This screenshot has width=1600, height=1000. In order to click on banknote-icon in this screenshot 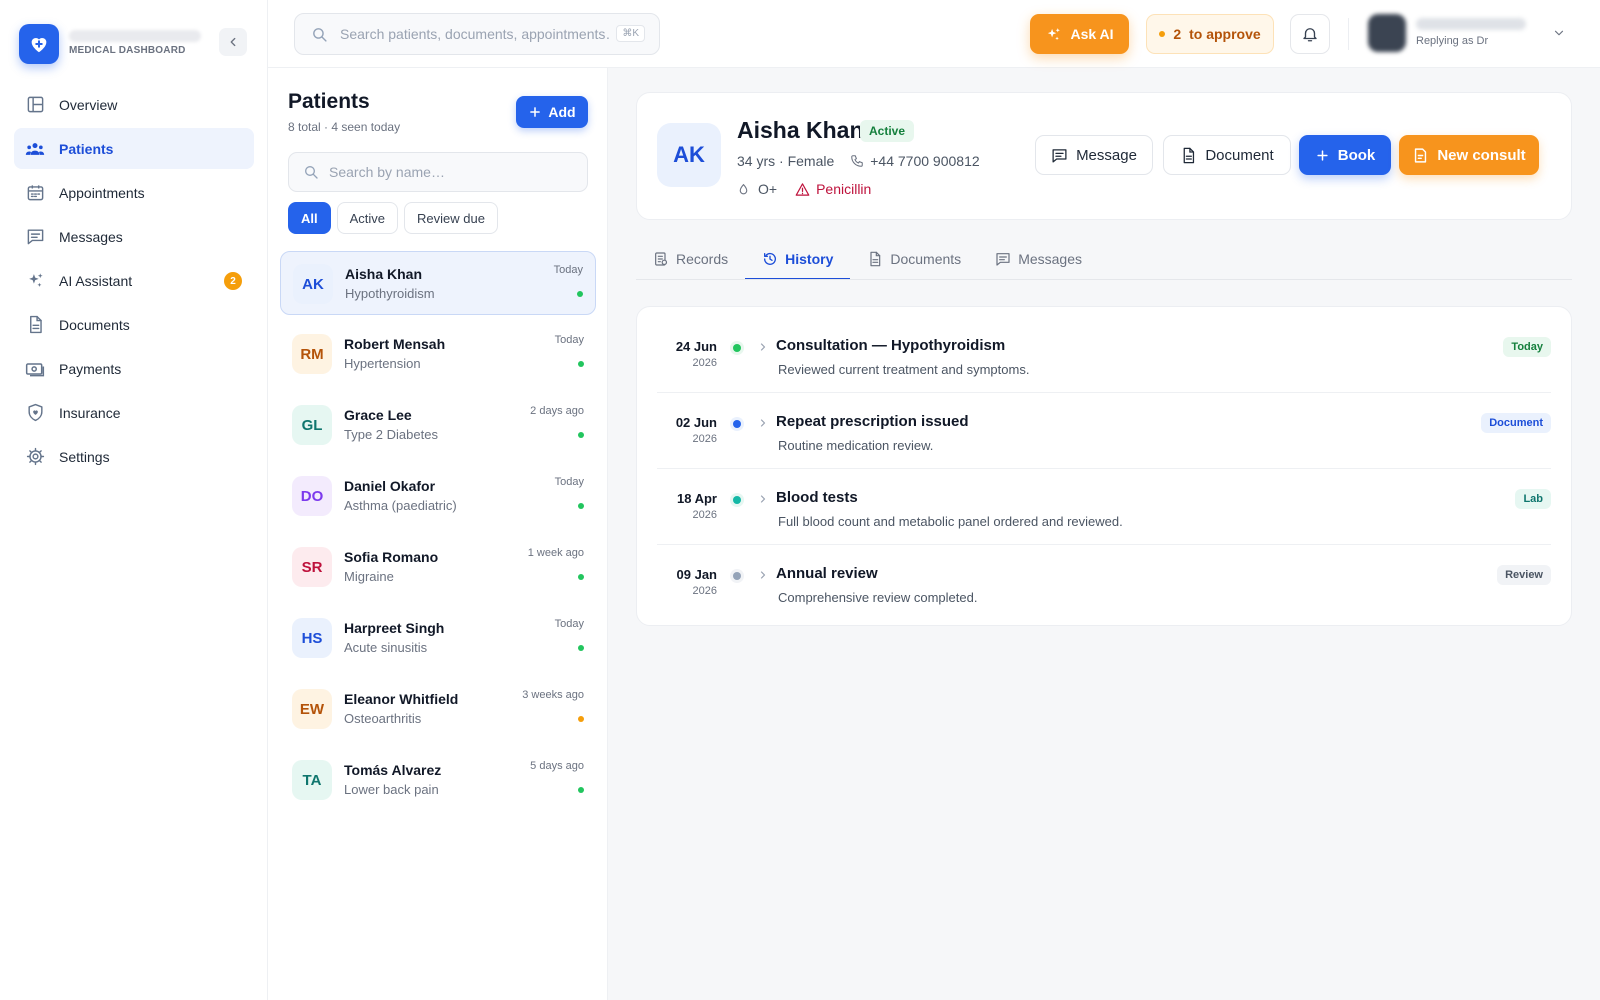, I will do `click(35, 369)`.